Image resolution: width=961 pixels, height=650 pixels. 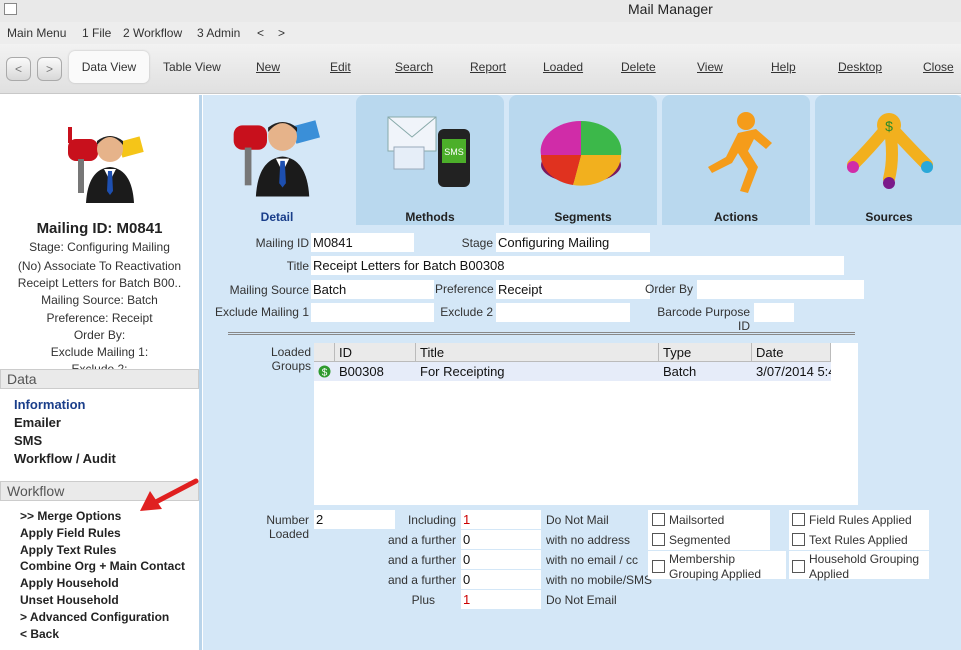 I want to click on app-icon, so click(x=10, y=9).